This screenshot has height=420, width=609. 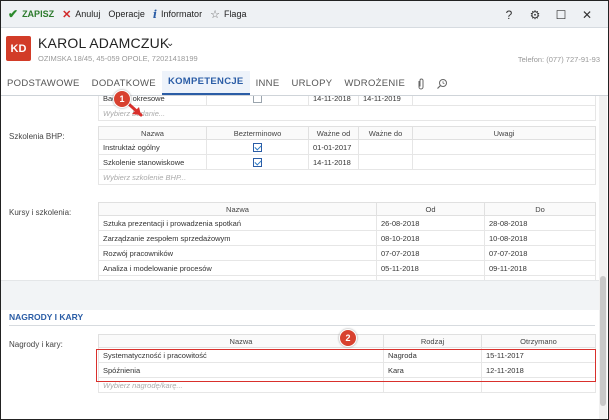 What do you see at coordinates (215, 14) in the screenshot?
I see `star-icon: ☆` at bounding box center [215, 14].